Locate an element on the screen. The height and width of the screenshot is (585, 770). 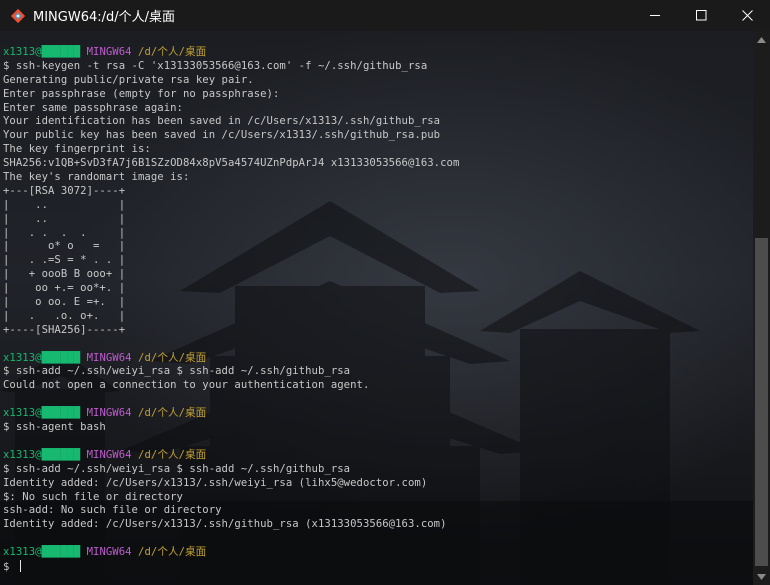
git-bash-icon is located at coordinates (18, 16).